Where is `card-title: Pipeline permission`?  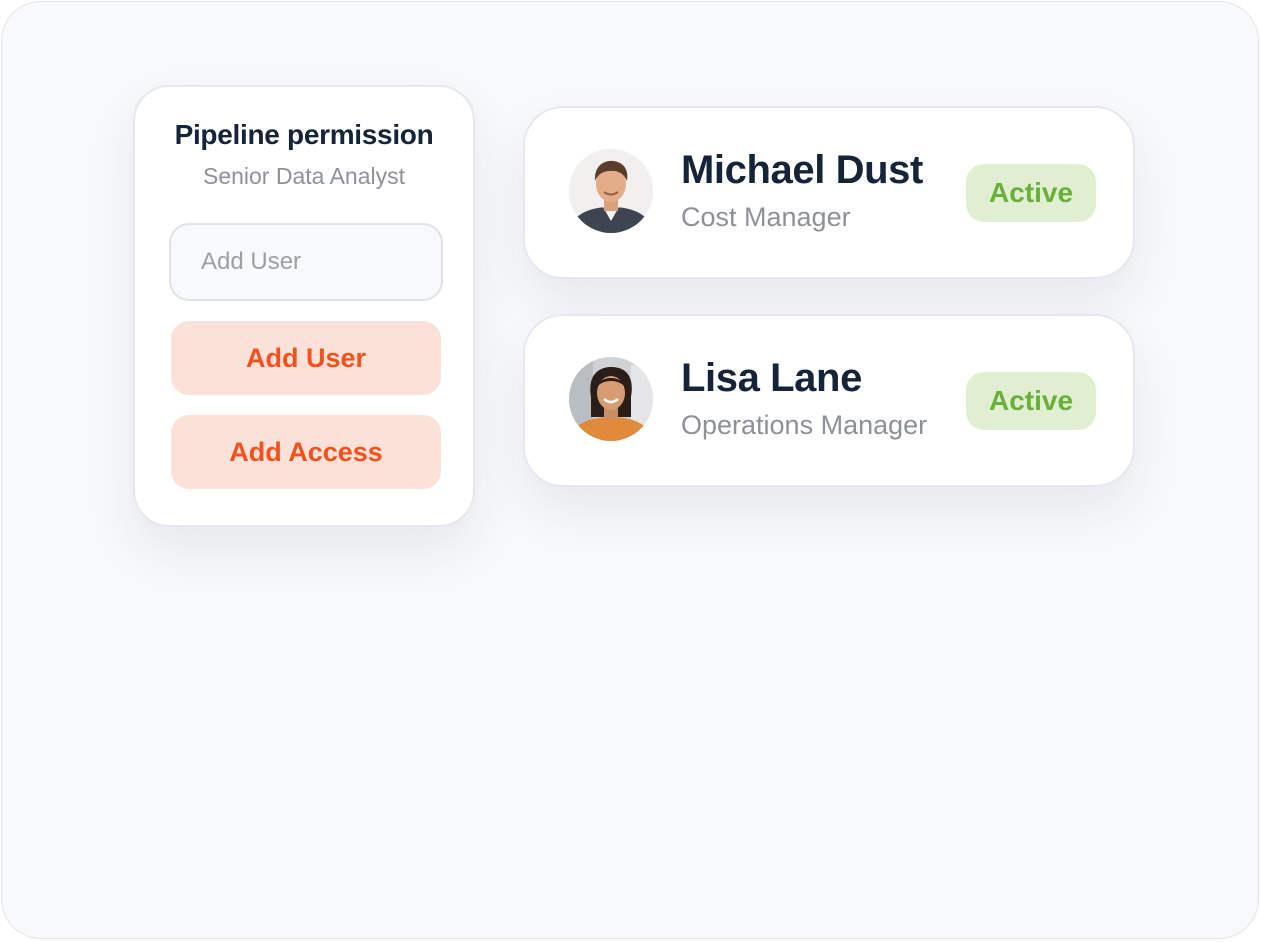
card-title: Pipeline permission is located at coordinates (304, 134).